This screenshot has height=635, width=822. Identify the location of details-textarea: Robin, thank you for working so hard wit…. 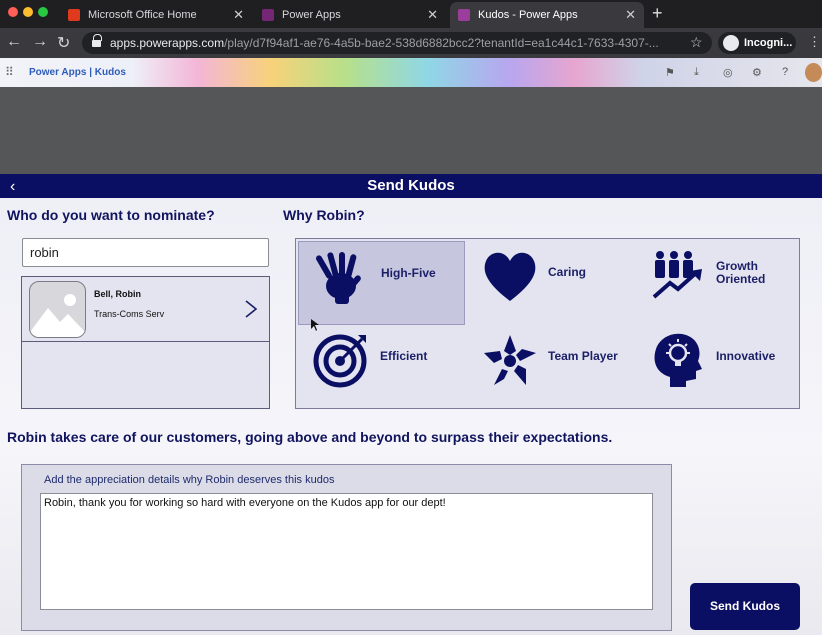
(346, 551).